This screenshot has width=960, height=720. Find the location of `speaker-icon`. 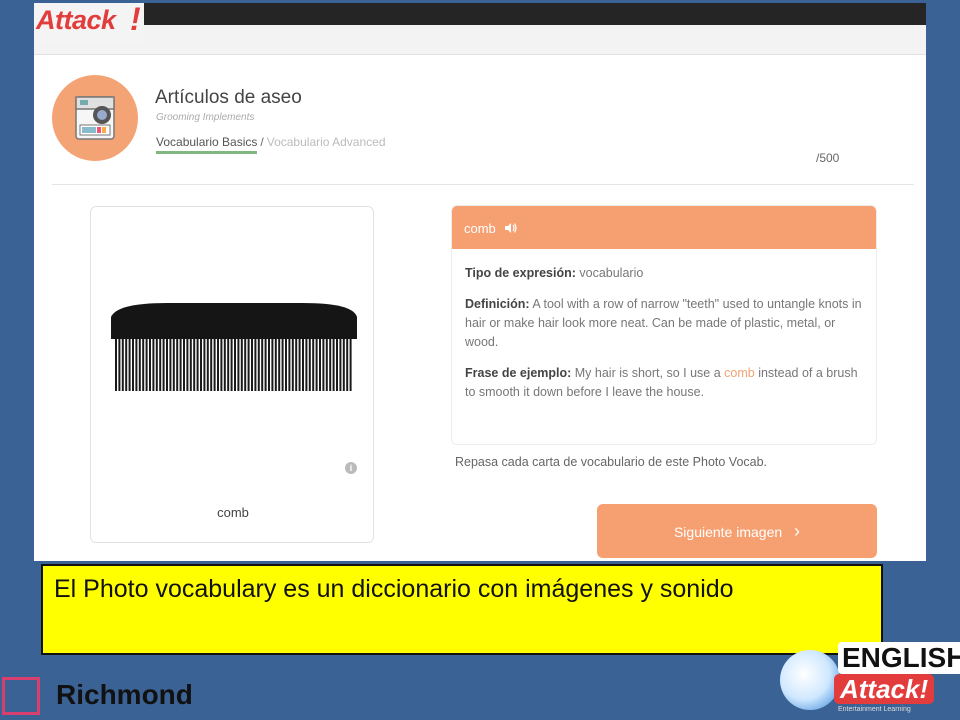

speaker-icon is located at coordinates (511, 229).